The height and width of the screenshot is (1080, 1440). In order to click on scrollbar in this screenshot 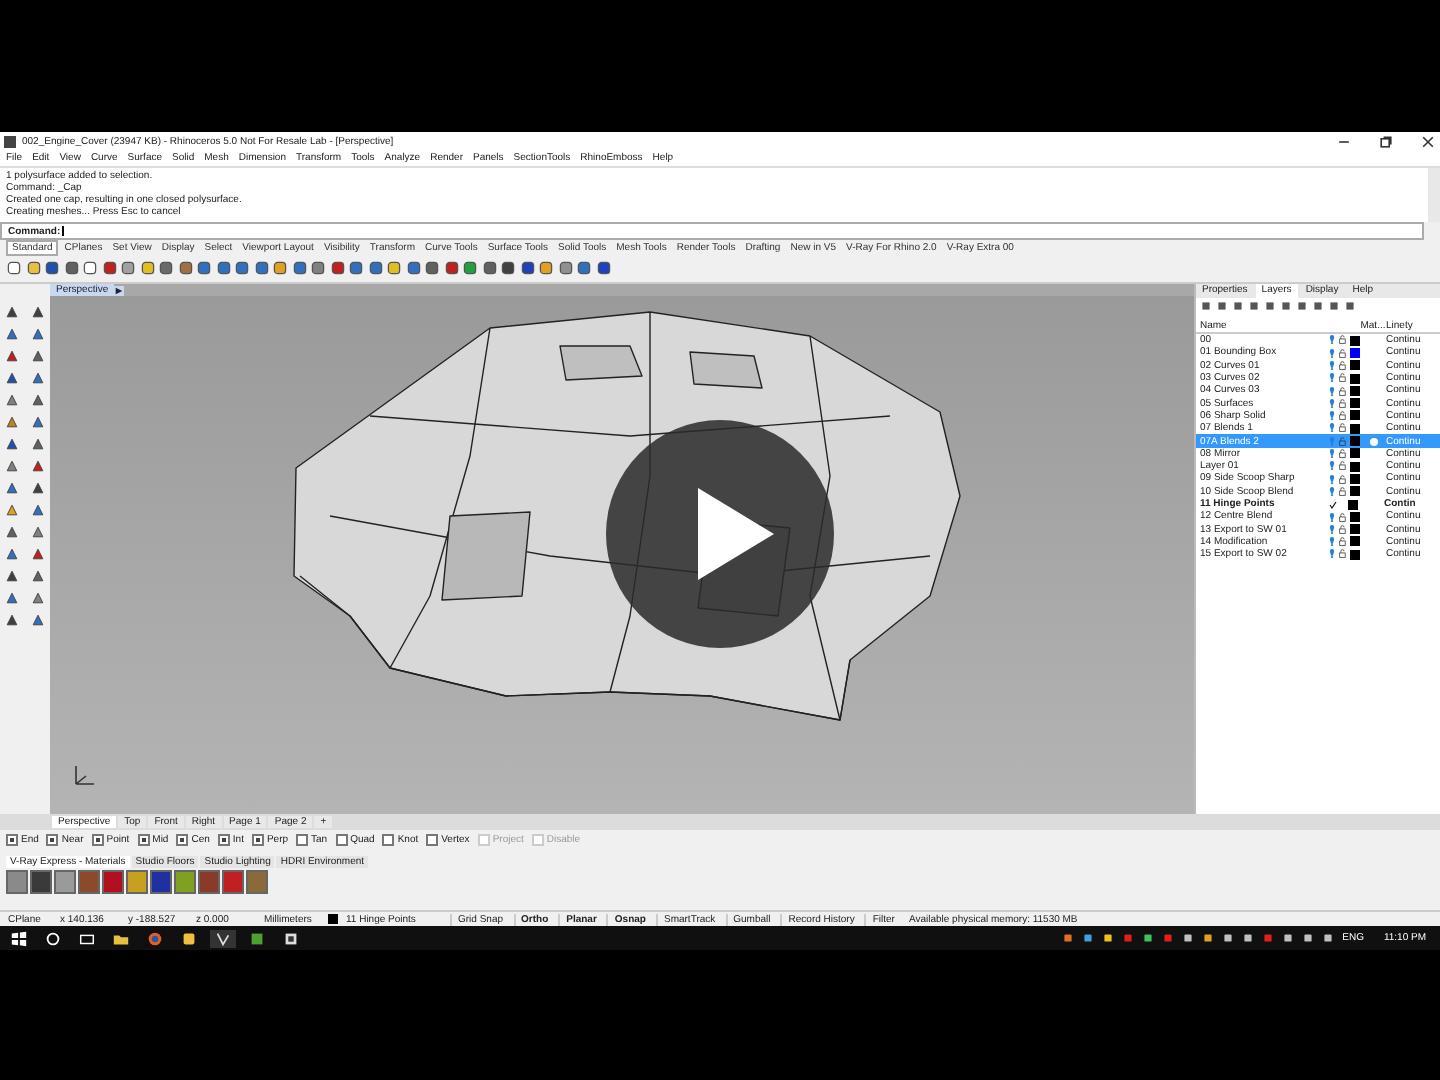, I will do `click(1434, 195)`.